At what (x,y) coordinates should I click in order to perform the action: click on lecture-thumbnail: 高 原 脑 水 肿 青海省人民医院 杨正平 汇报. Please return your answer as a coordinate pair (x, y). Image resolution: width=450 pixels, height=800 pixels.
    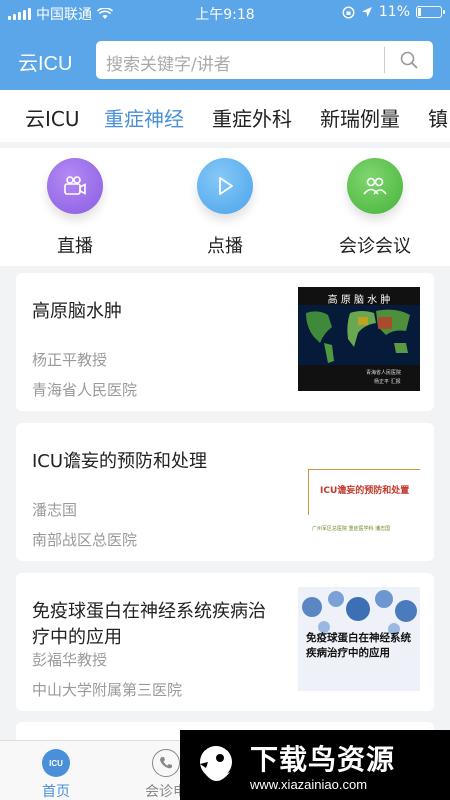
    Looking at the image, I should click on (359, 339).